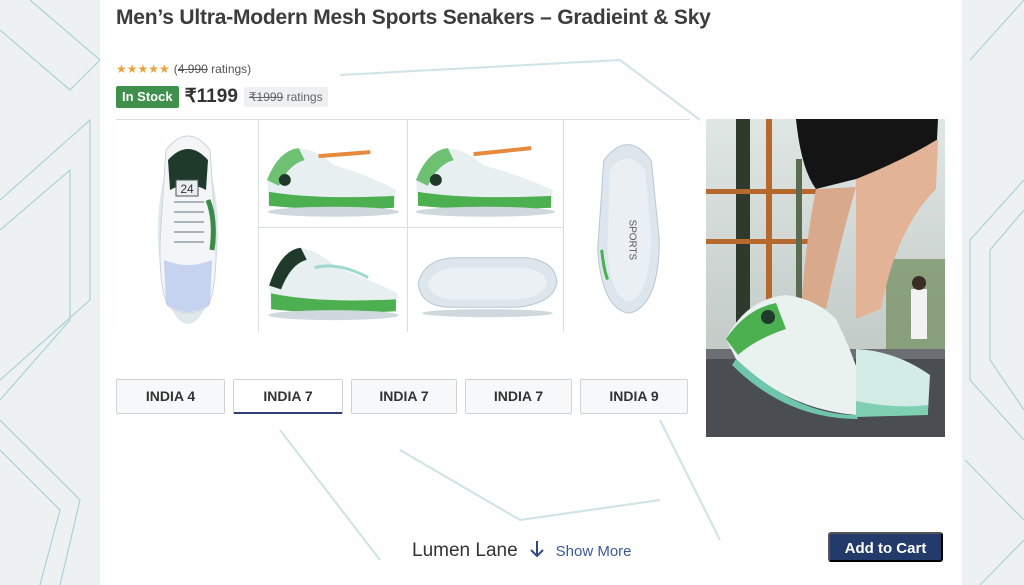 Image resolution: width=1024 pixels, height=585 pixels. I want to click on size-option-india-4: INDIA 4, so click(170, 396).